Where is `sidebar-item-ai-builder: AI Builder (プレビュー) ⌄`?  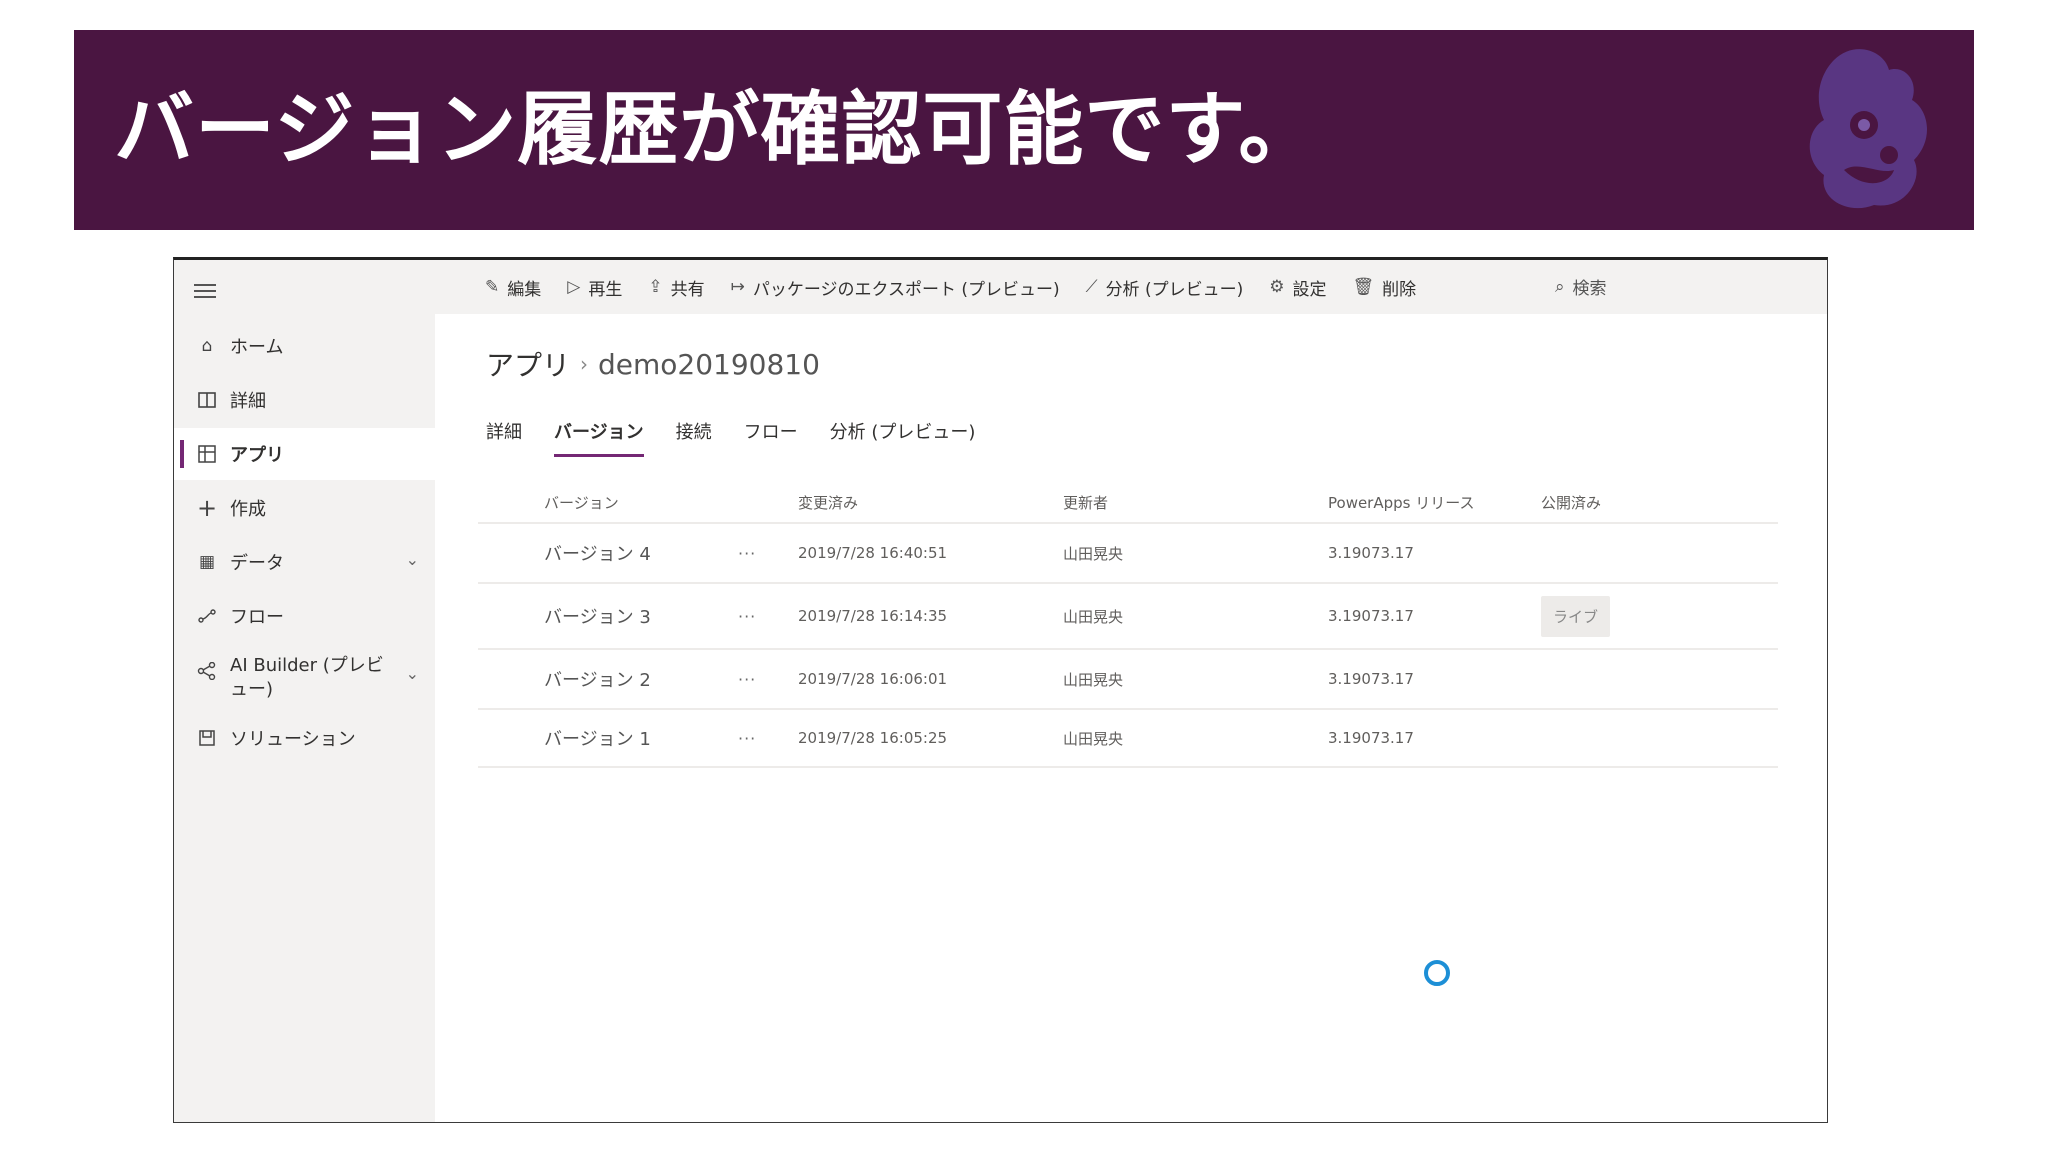 sidebar-item-ai-builder: AI Builder (プレビュー) ⌄ is located at coordinates (304, 676).